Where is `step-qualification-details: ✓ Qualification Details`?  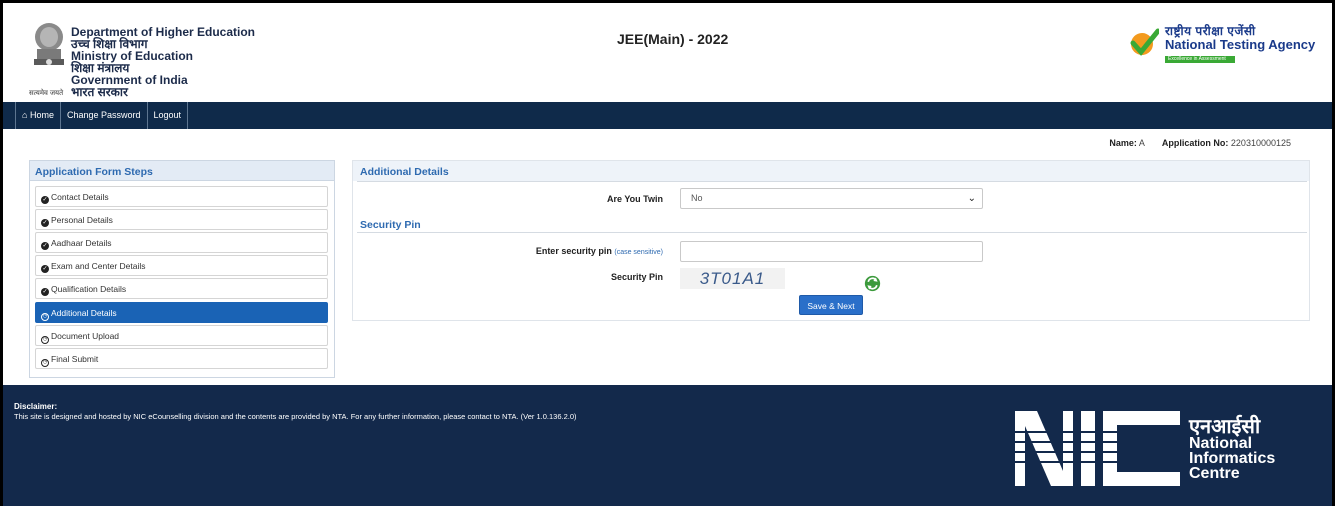
step-qualification-details: ✓ Qualification Details is located at coordinates (181, 288).